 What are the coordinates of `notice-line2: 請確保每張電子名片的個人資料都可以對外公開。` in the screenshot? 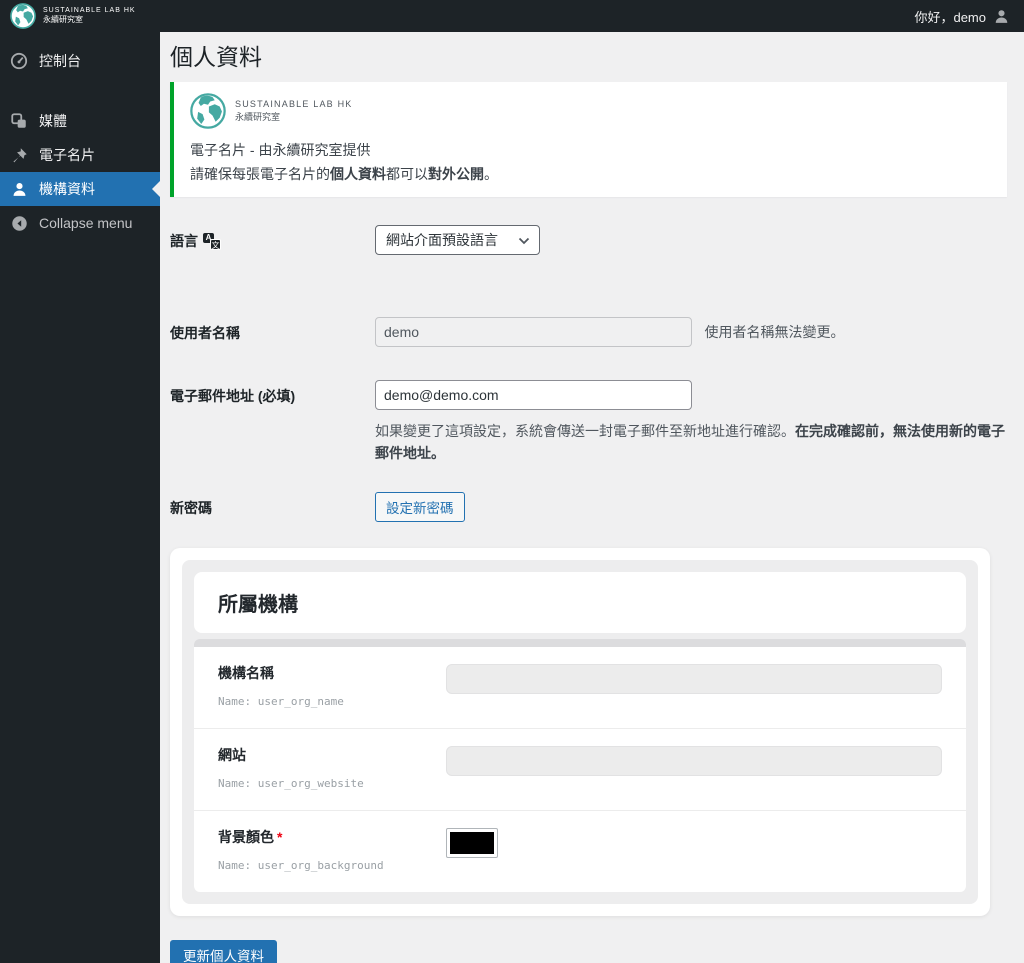 It's located at (344, 174).